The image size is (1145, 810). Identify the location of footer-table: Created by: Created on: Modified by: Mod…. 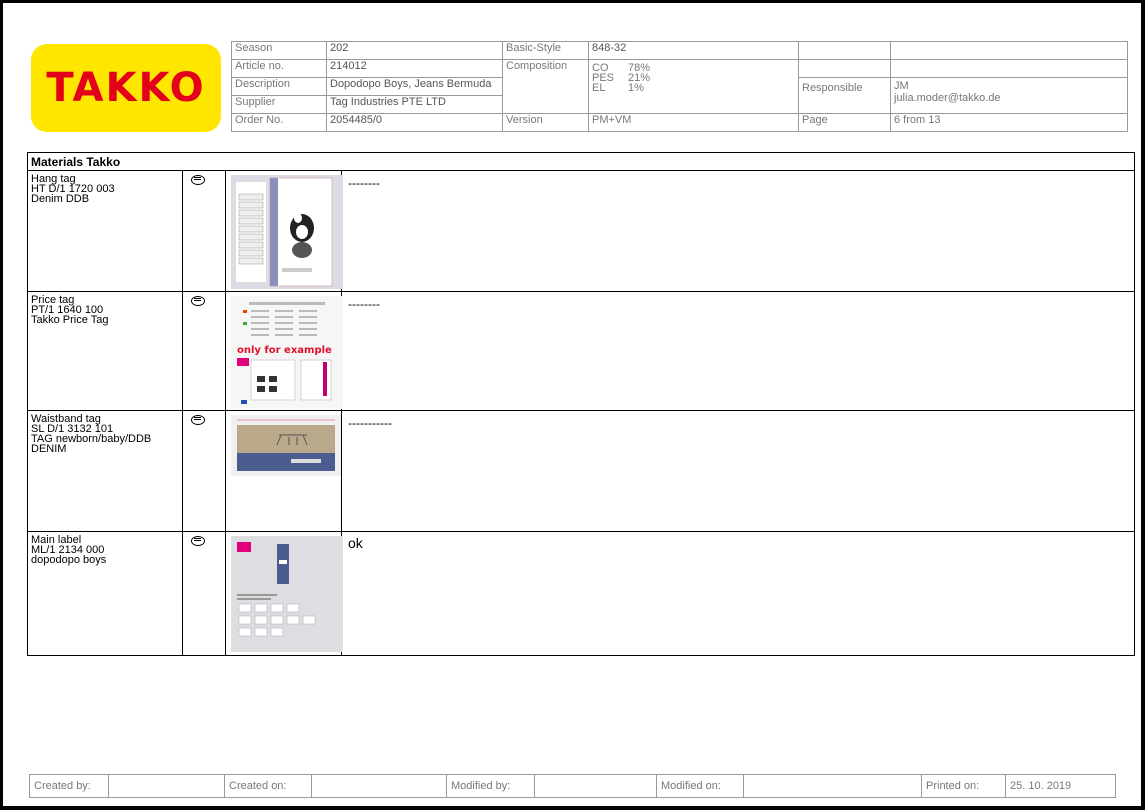
(572, 786).